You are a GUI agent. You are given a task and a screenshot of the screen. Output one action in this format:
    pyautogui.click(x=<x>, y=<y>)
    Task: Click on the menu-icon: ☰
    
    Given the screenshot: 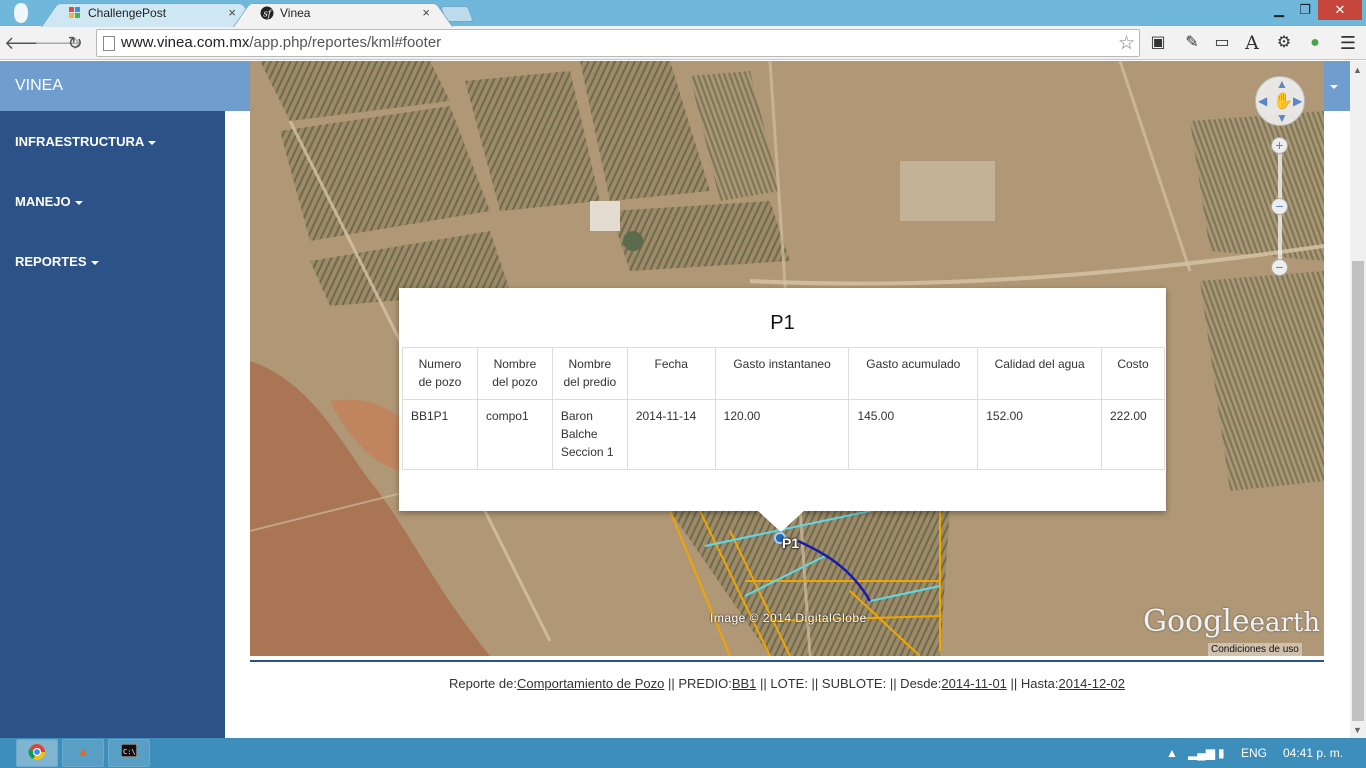 What is the action you would take?
    pyautogui.click(x=1348, y=43)
    